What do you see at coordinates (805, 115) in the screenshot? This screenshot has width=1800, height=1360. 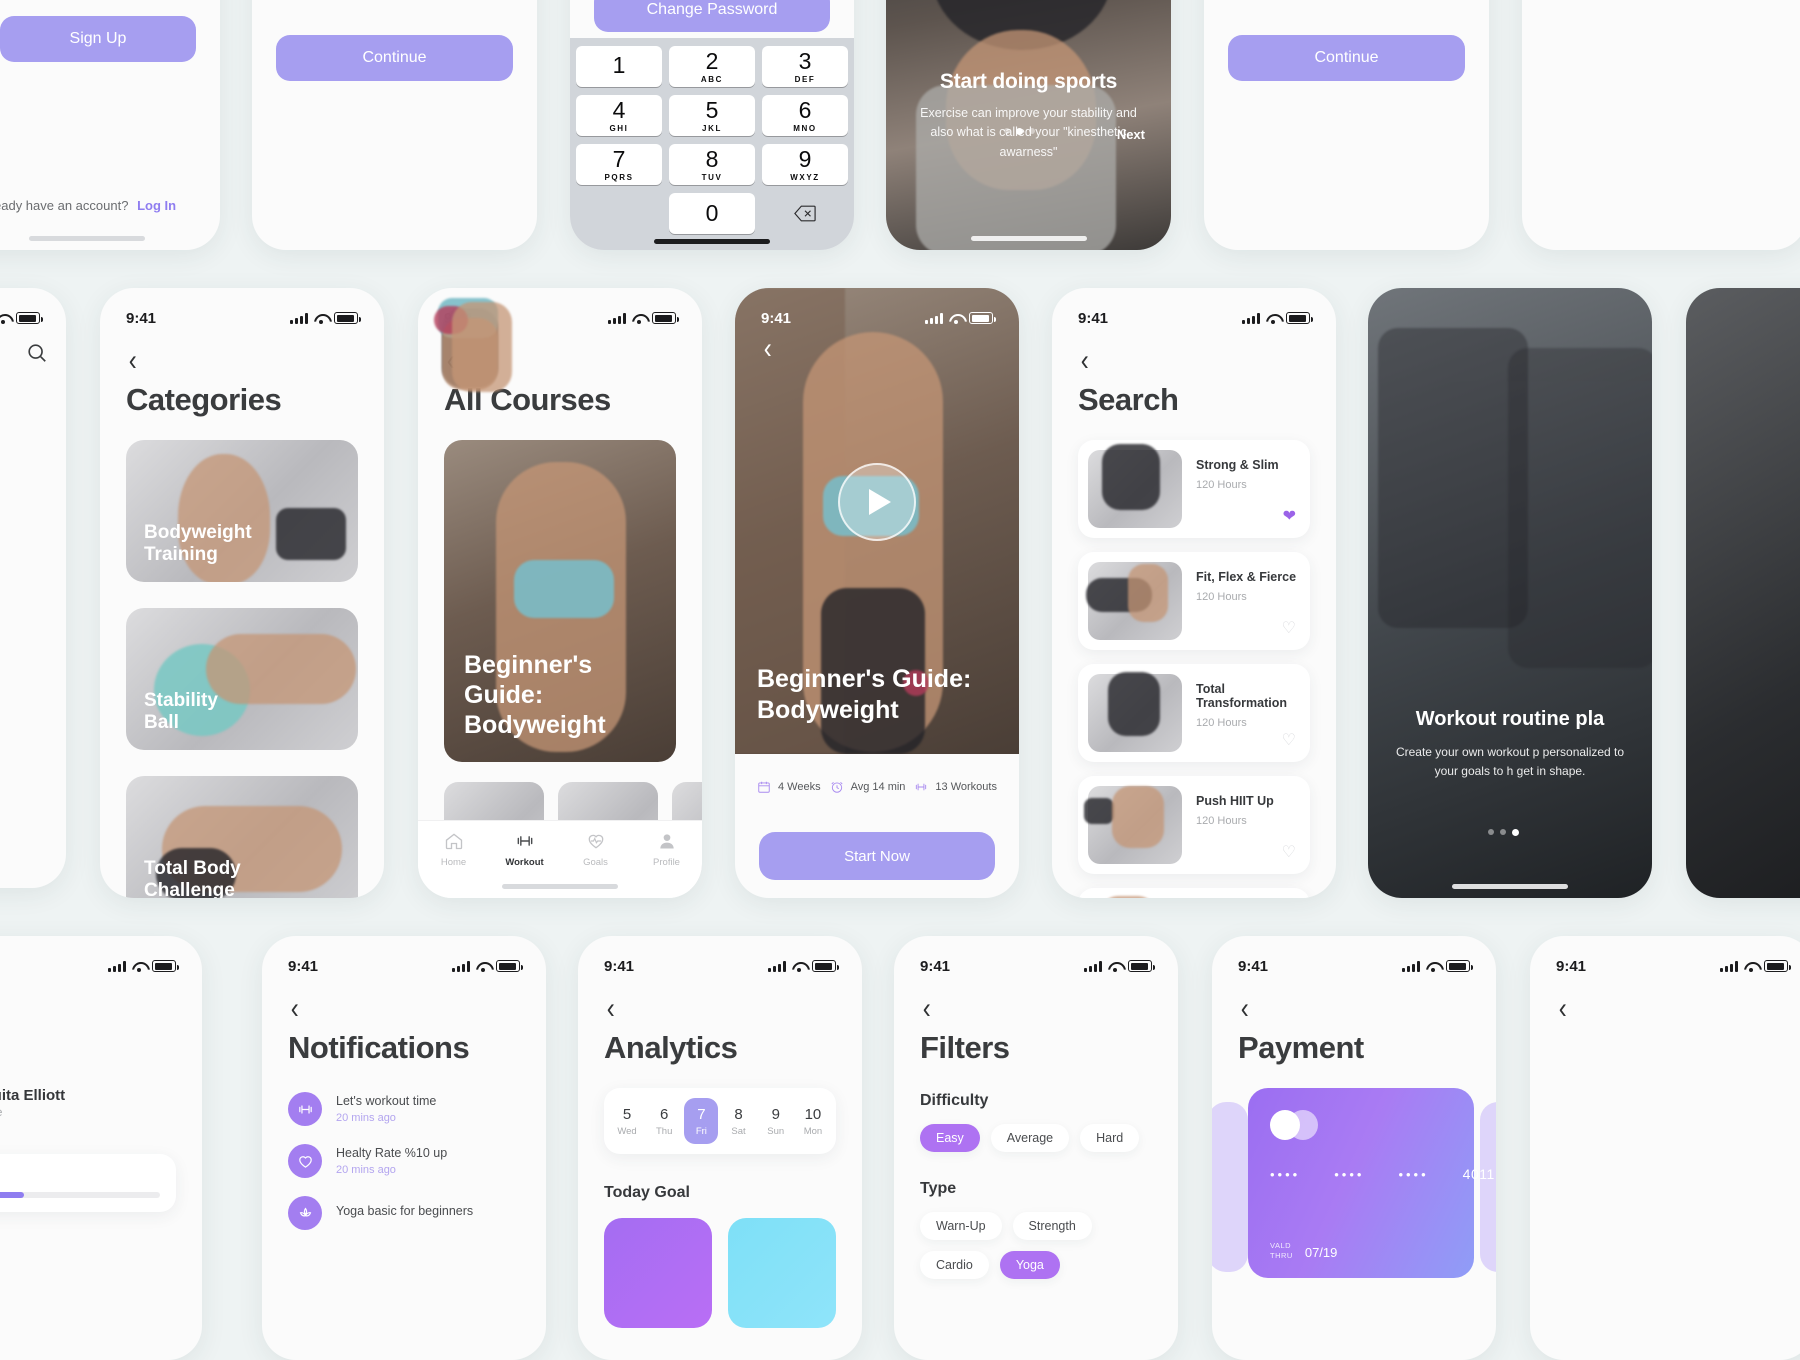 I see `key-6: 6 MNO` at bounding box center [805, 115].